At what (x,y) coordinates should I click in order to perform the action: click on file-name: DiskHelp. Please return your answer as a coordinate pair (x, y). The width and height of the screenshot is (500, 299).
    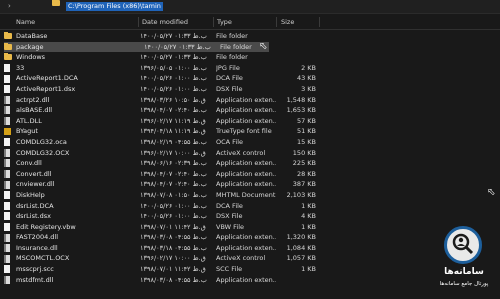
    Looking at the image, I should click on (30, 194).